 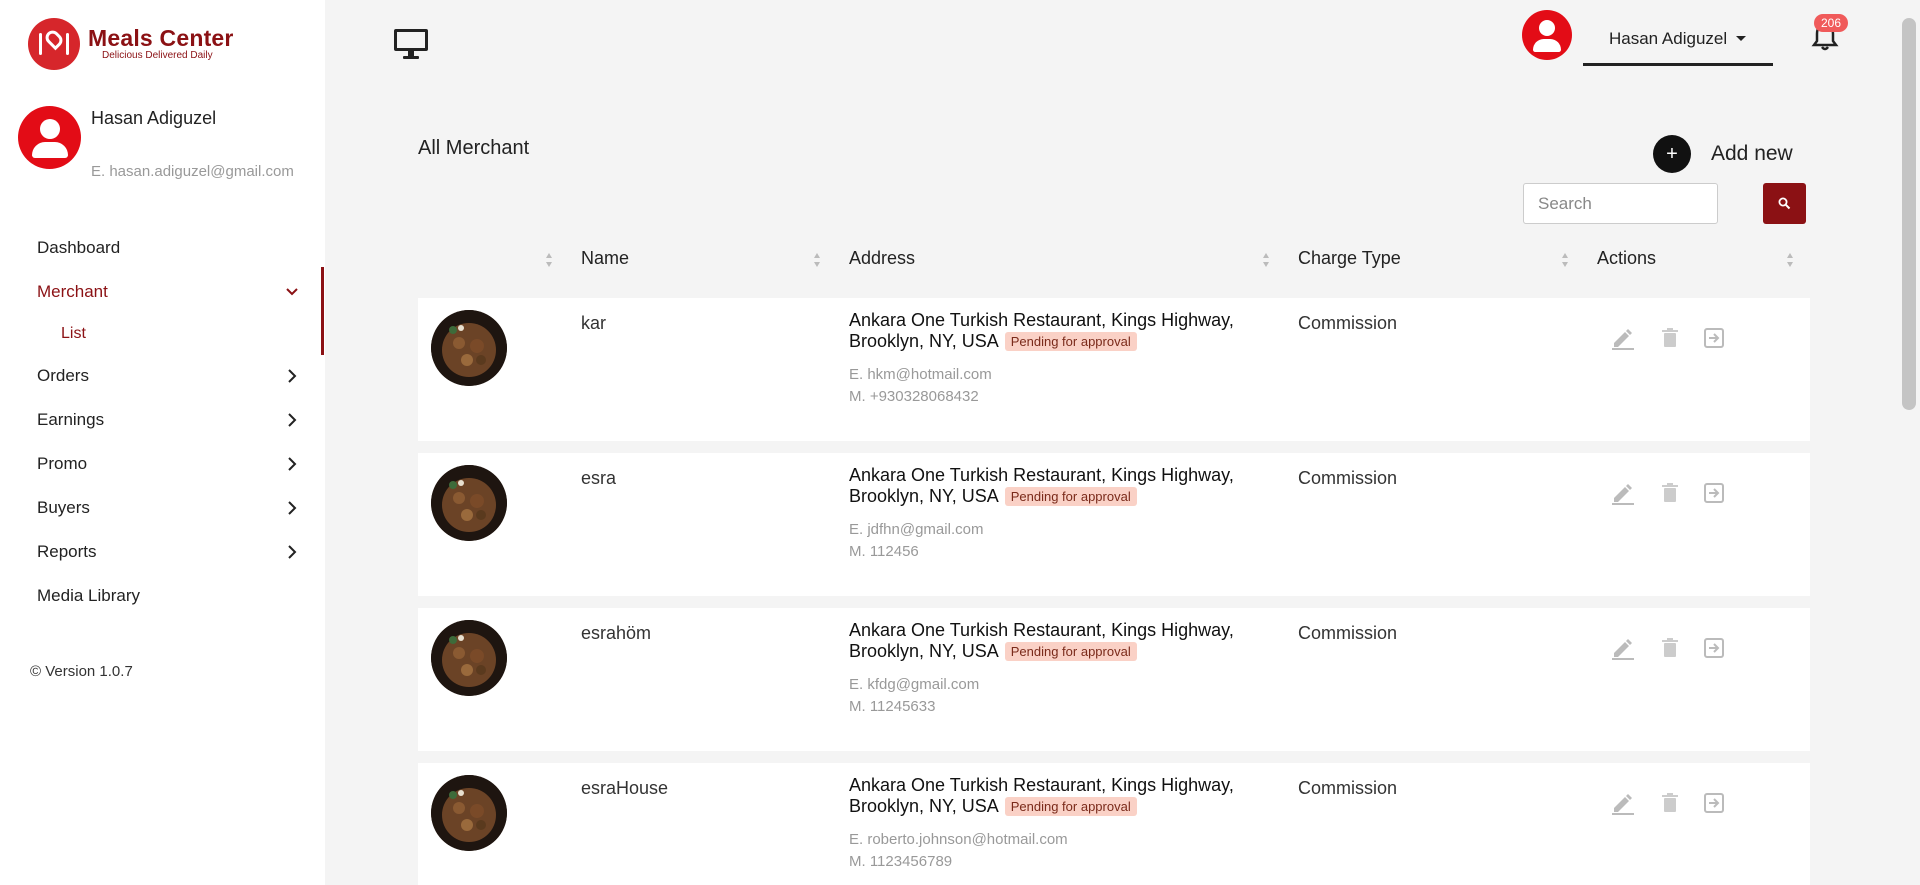 I want to click on search-icon, so click(x=1784, y=203).